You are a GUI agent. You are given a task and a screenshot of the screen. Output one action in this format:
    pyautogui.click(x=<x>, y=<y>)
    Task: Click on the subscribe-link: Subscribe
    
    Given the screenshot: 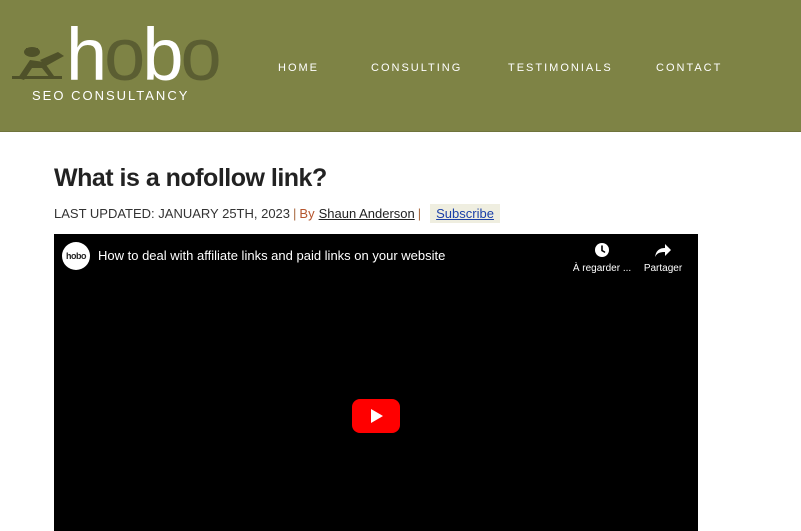 What is the action you would take?
    pyautogui.click(x=465, y=213)
    